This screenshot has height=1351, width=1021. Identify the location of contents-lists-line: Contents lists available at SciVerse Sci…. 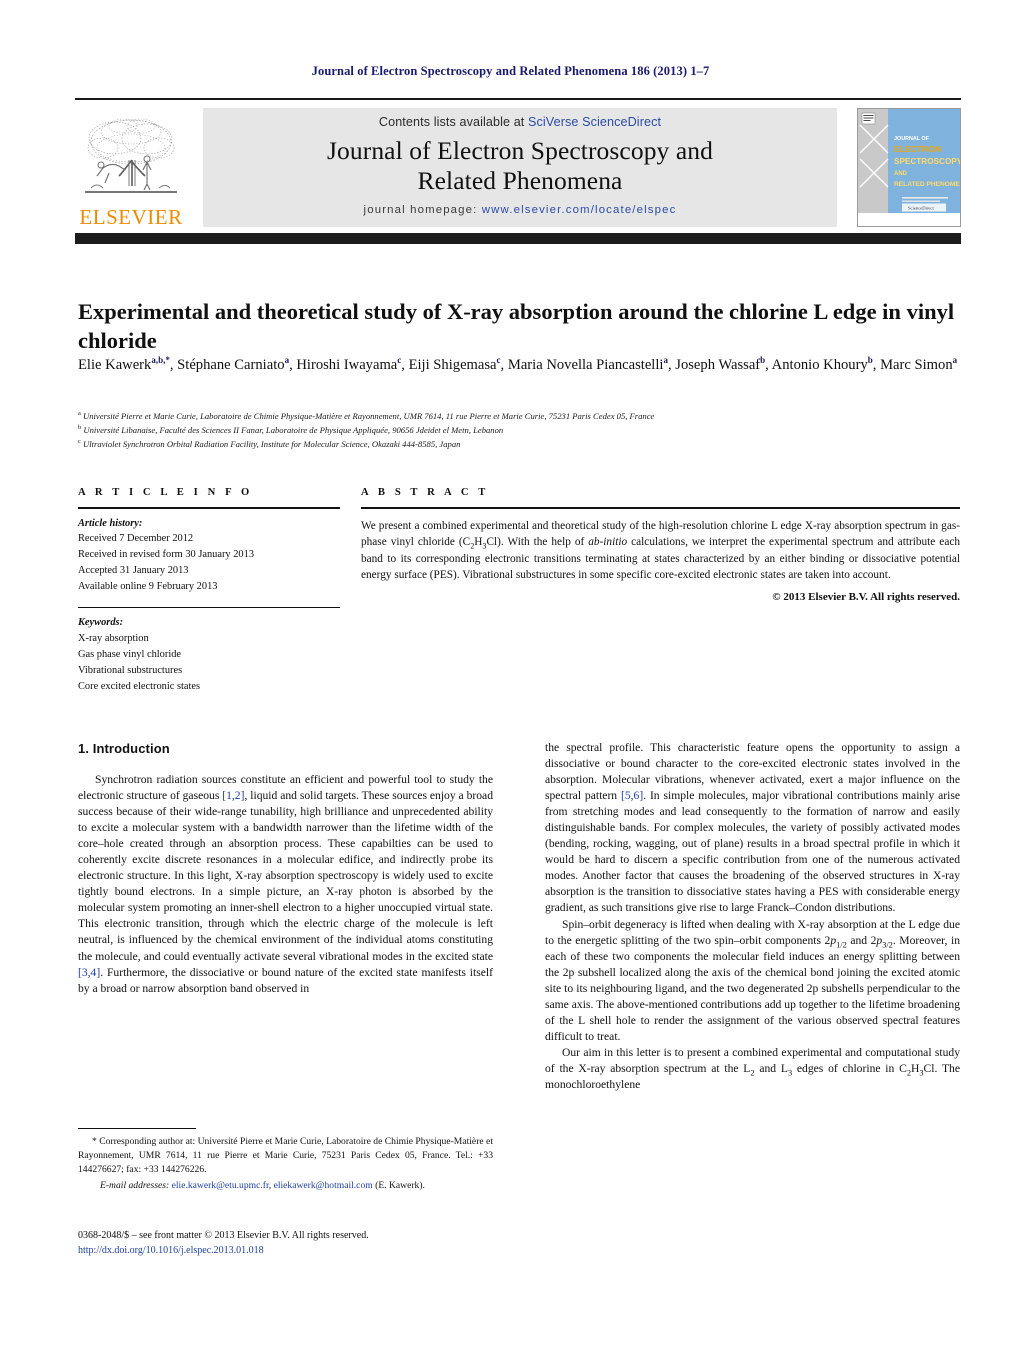
(520, 122).